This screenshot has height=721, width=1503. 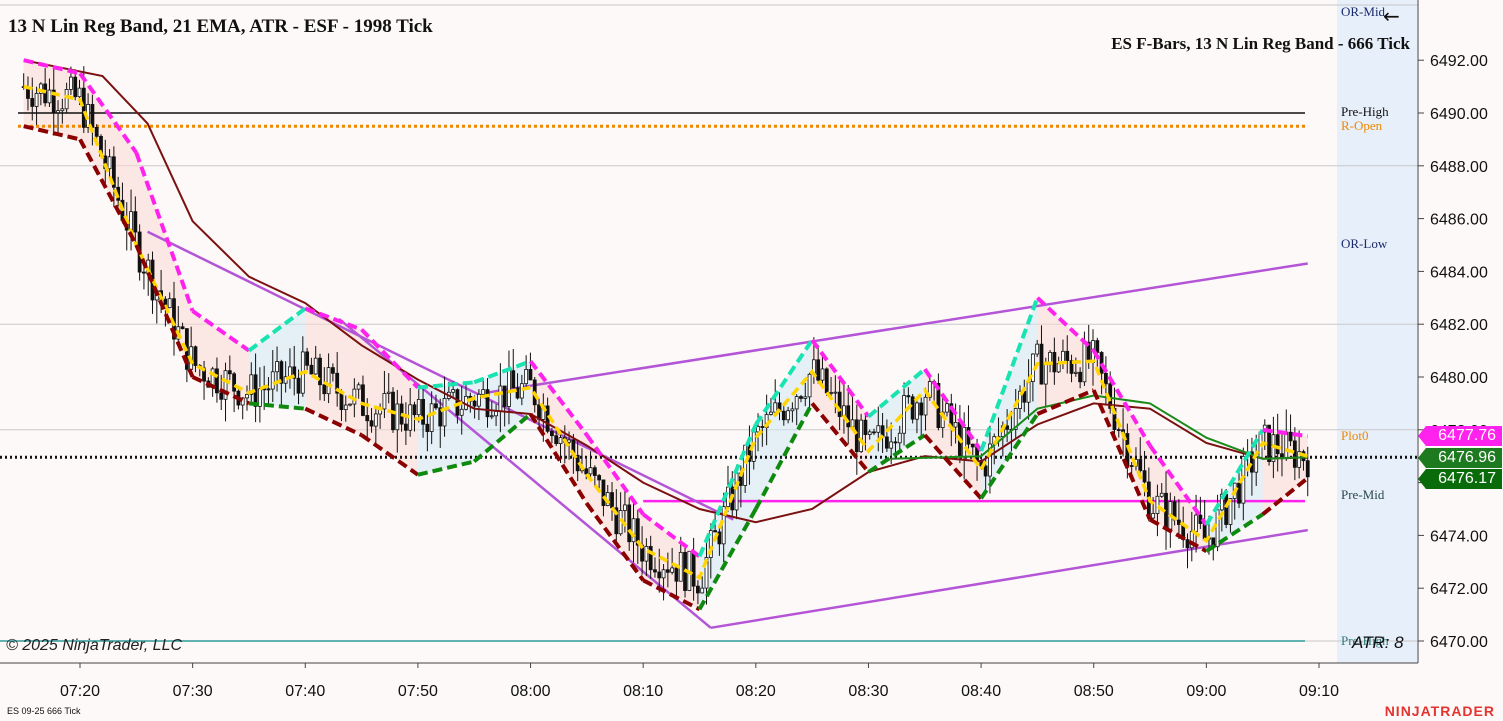 I want to click on back-arrow-icon: ←, so click(x=1391, y=16).